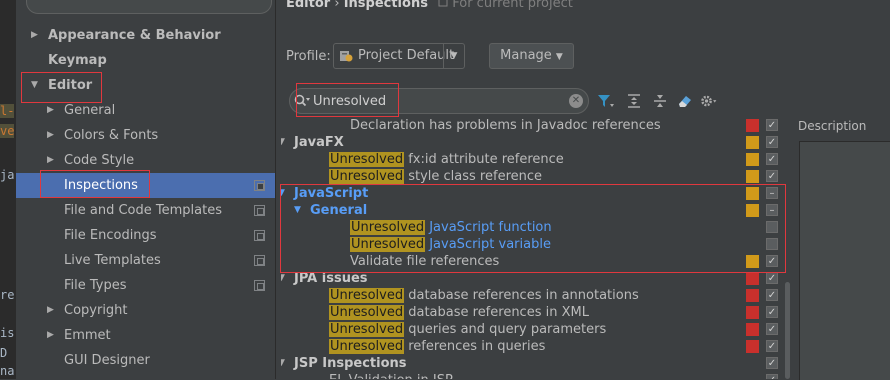  What do you see at coordinates (787, 248) in the screenshot?
I see `inspections-scrollbar` at bounding box center [787, 248].